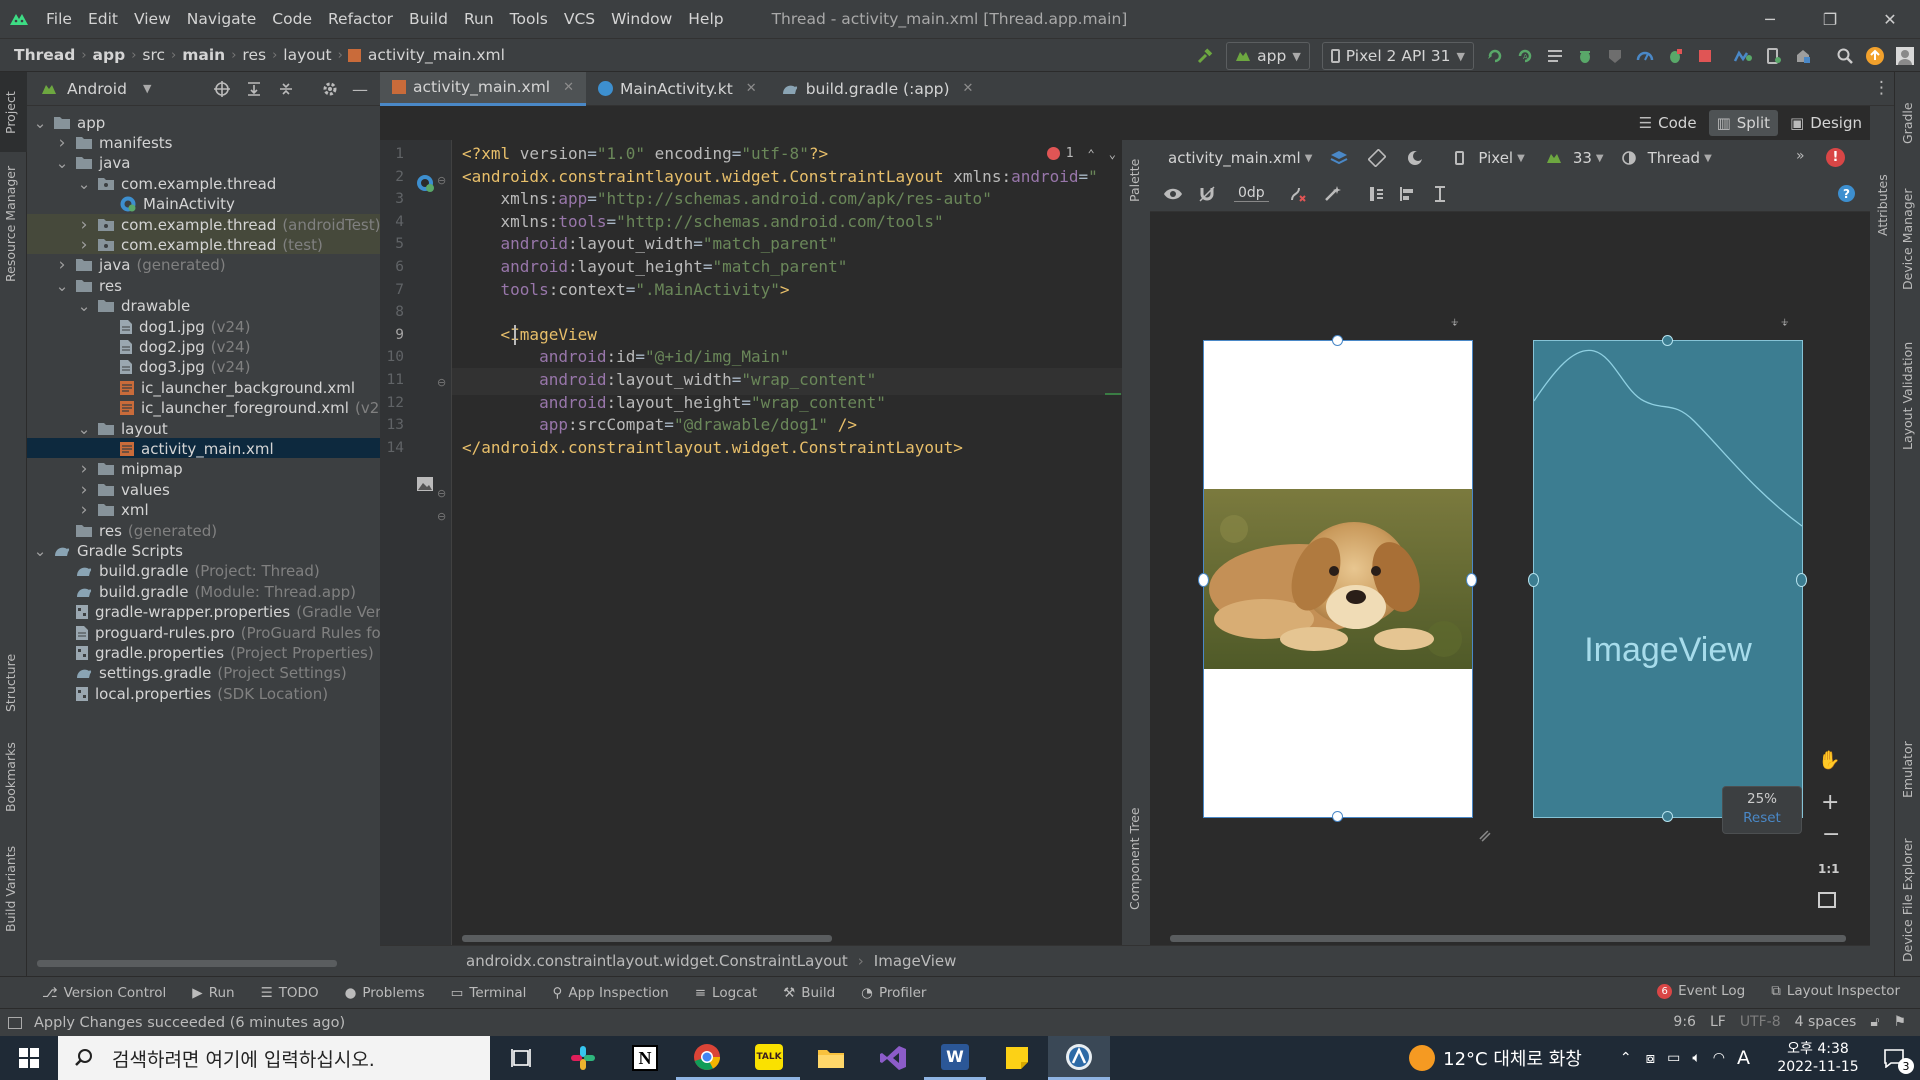 The height and width of the screenshot is (1080, 1920). Describe the element at coordinates (1827, 900) in the screenshot. I see `zoom-to-fit-icon` at that location.